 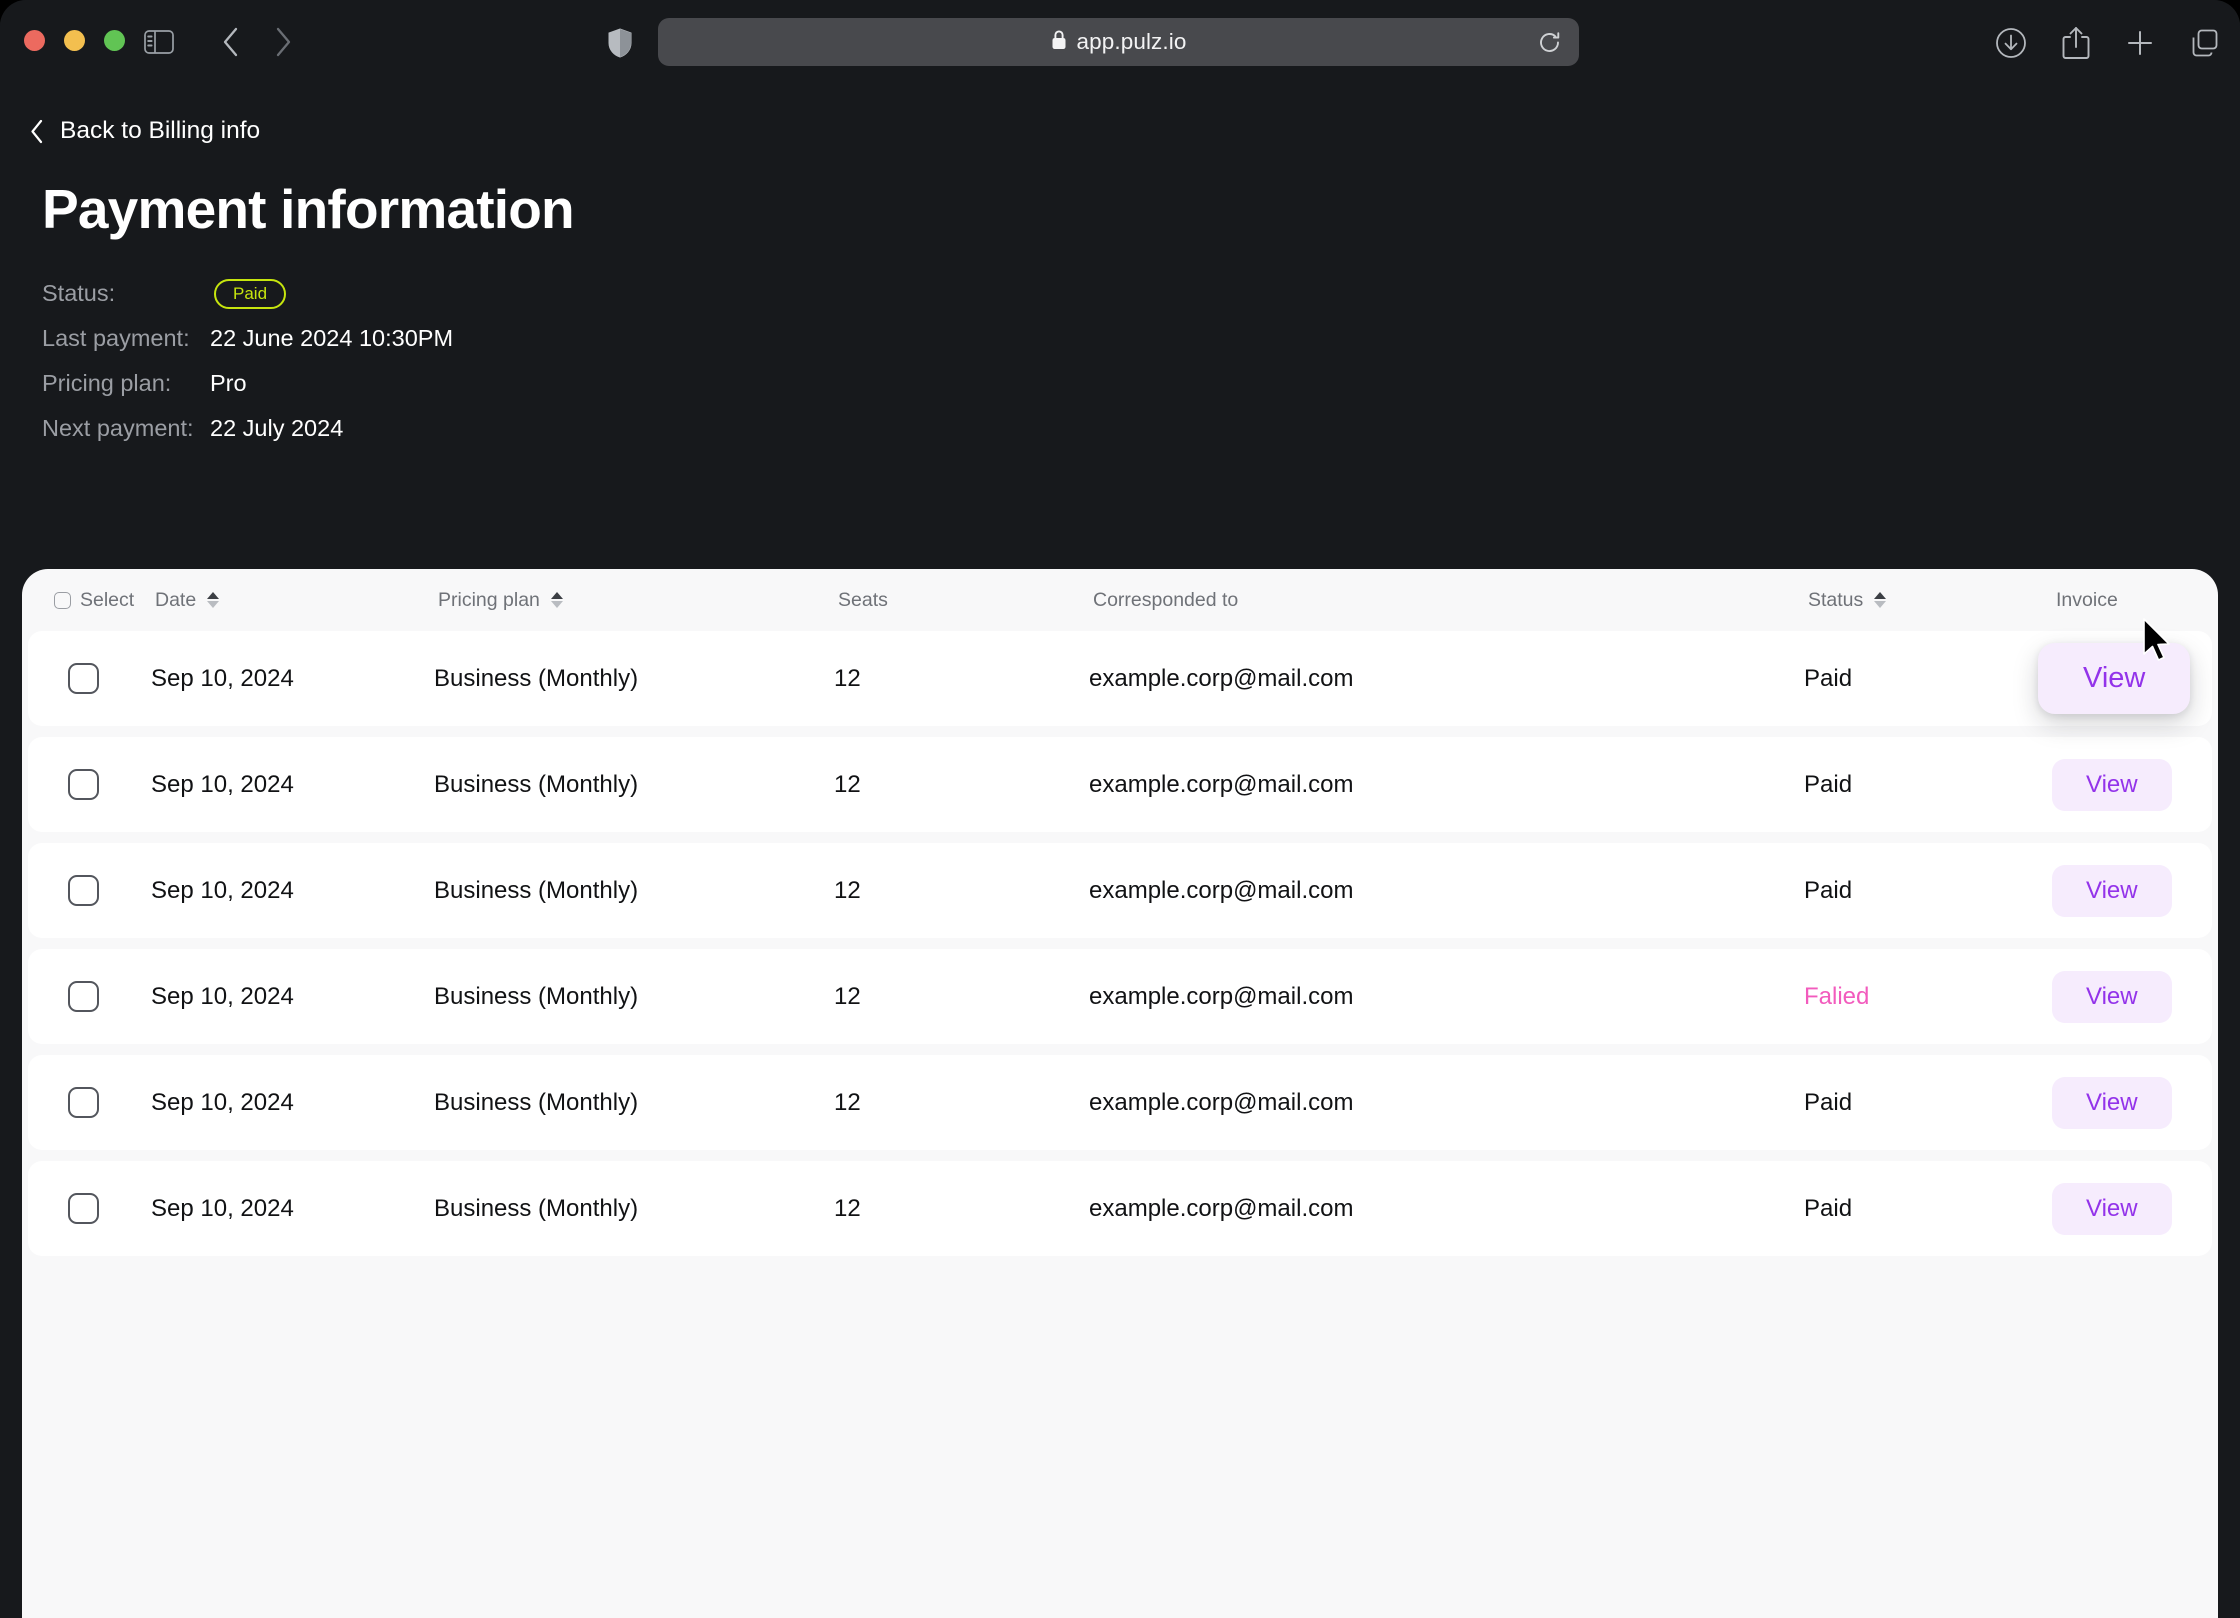 I want to click on close-window-button, so click(x=34, y=40).